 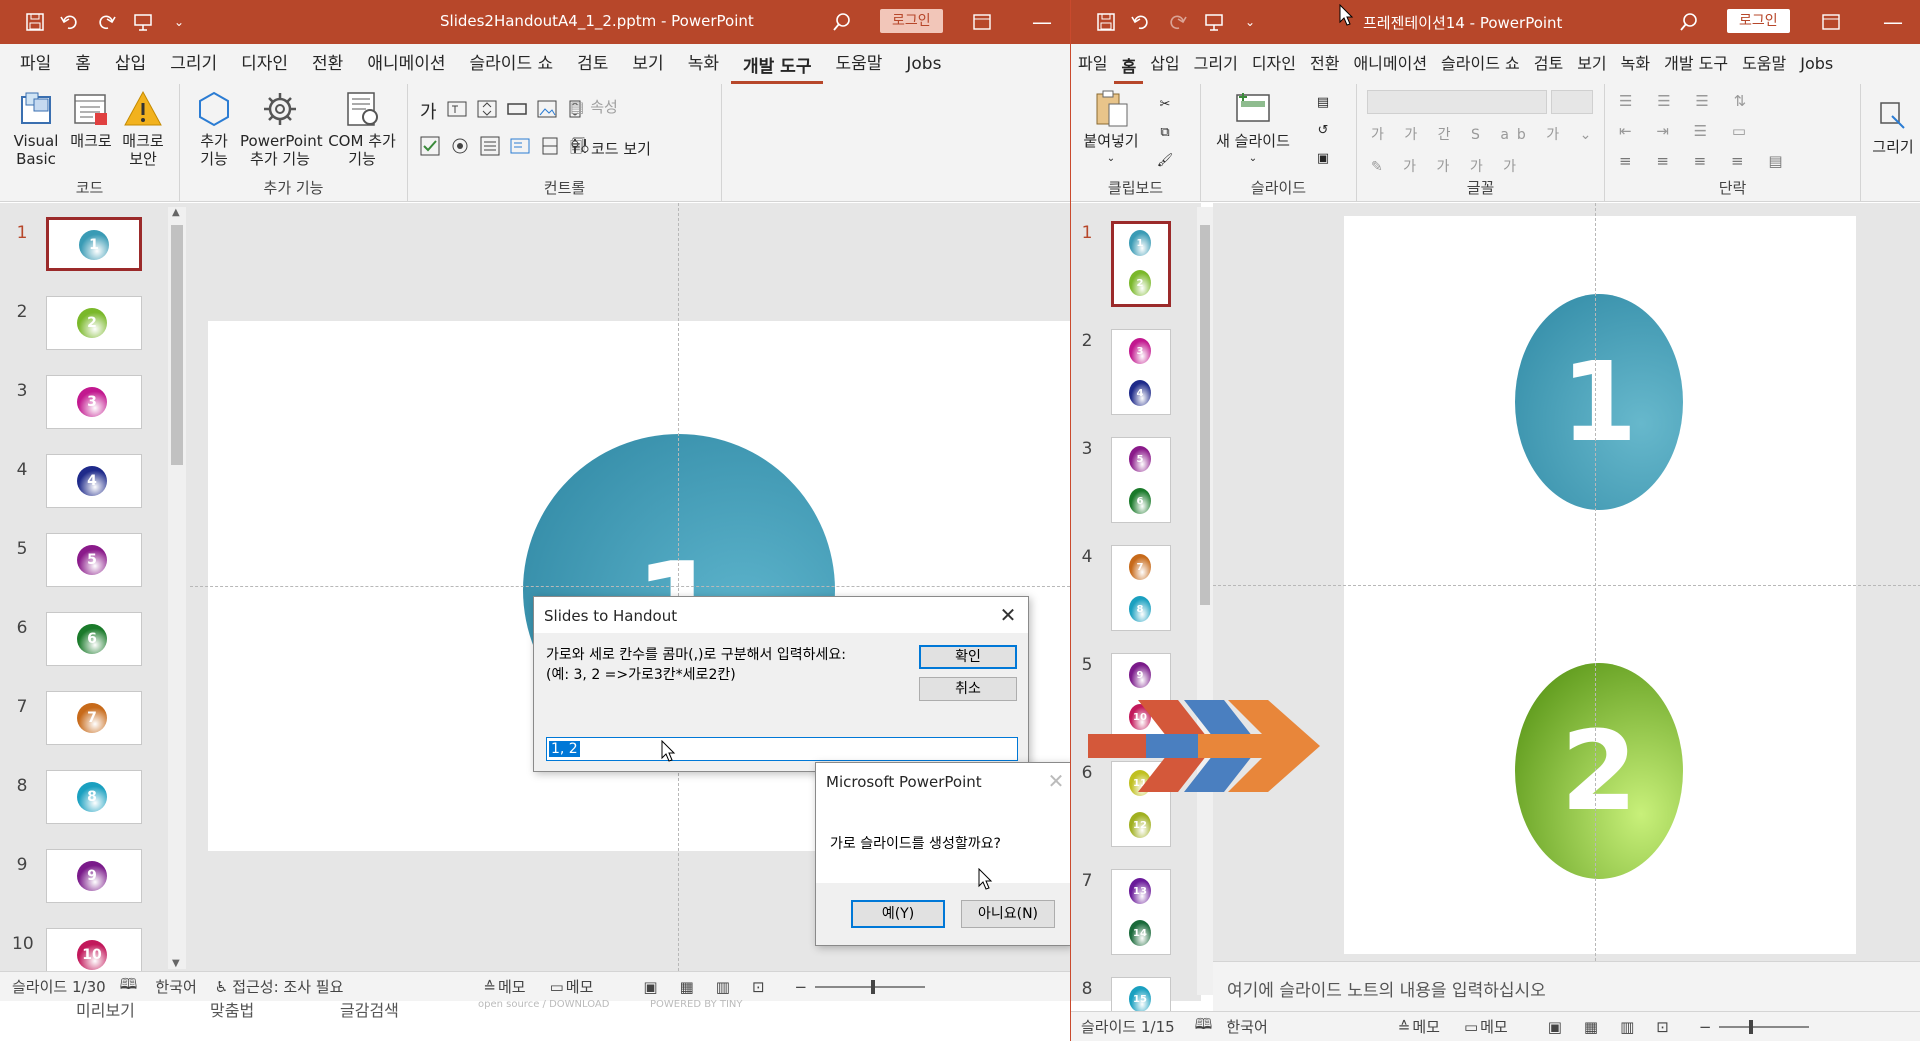 What do you see at coordinates (1042, 22) in the screenshot?
I see `minimize-icon: —` at bounding box center [1042, 22].